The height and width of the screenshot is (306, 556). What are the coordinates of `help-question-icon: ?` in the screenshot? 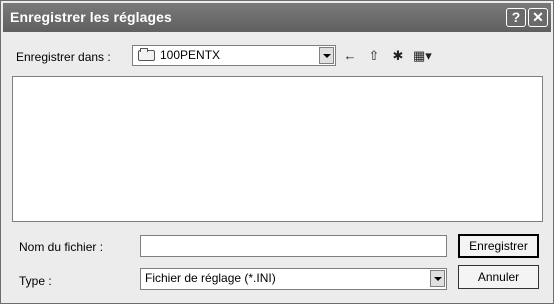 It's located at (516, 17).